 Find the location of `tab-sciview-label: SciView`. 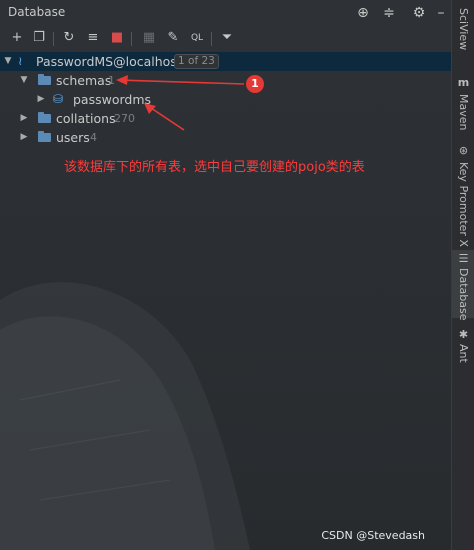

tab-sciview-label: SciView is located at coordinates (463, 29).